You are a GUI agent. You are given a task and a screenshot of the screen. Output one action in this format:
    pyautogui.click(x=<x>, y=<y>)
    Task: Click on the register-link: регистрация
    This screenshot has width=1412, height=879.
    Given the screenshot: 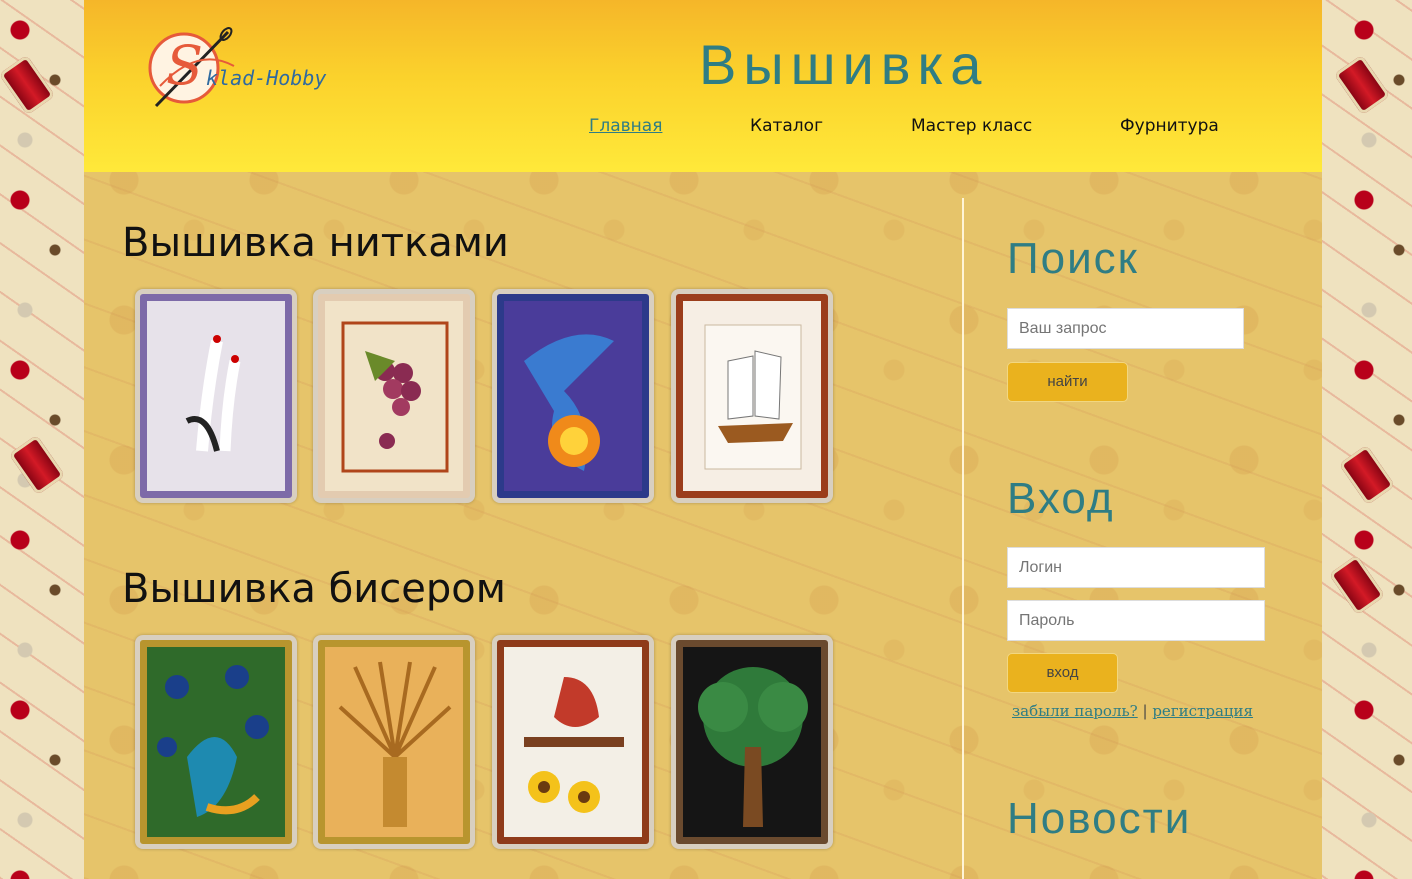 What is the action you would take?
    pyautogui.click(x=1202, y=711)
    